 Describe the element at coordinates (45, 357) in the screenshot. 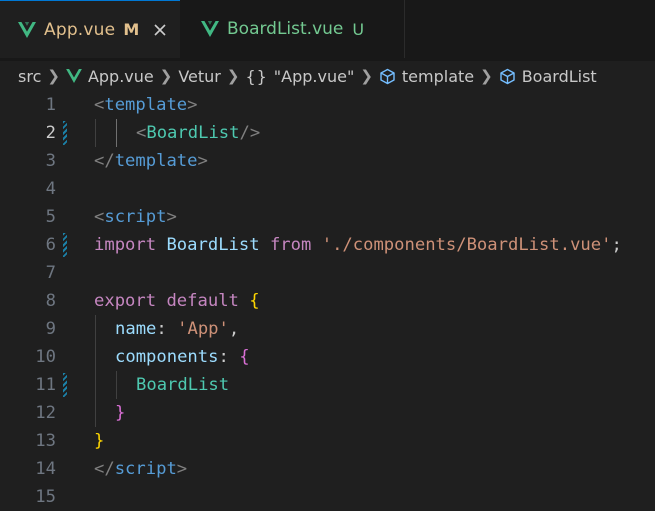

I see `line-number: 10` at that location.